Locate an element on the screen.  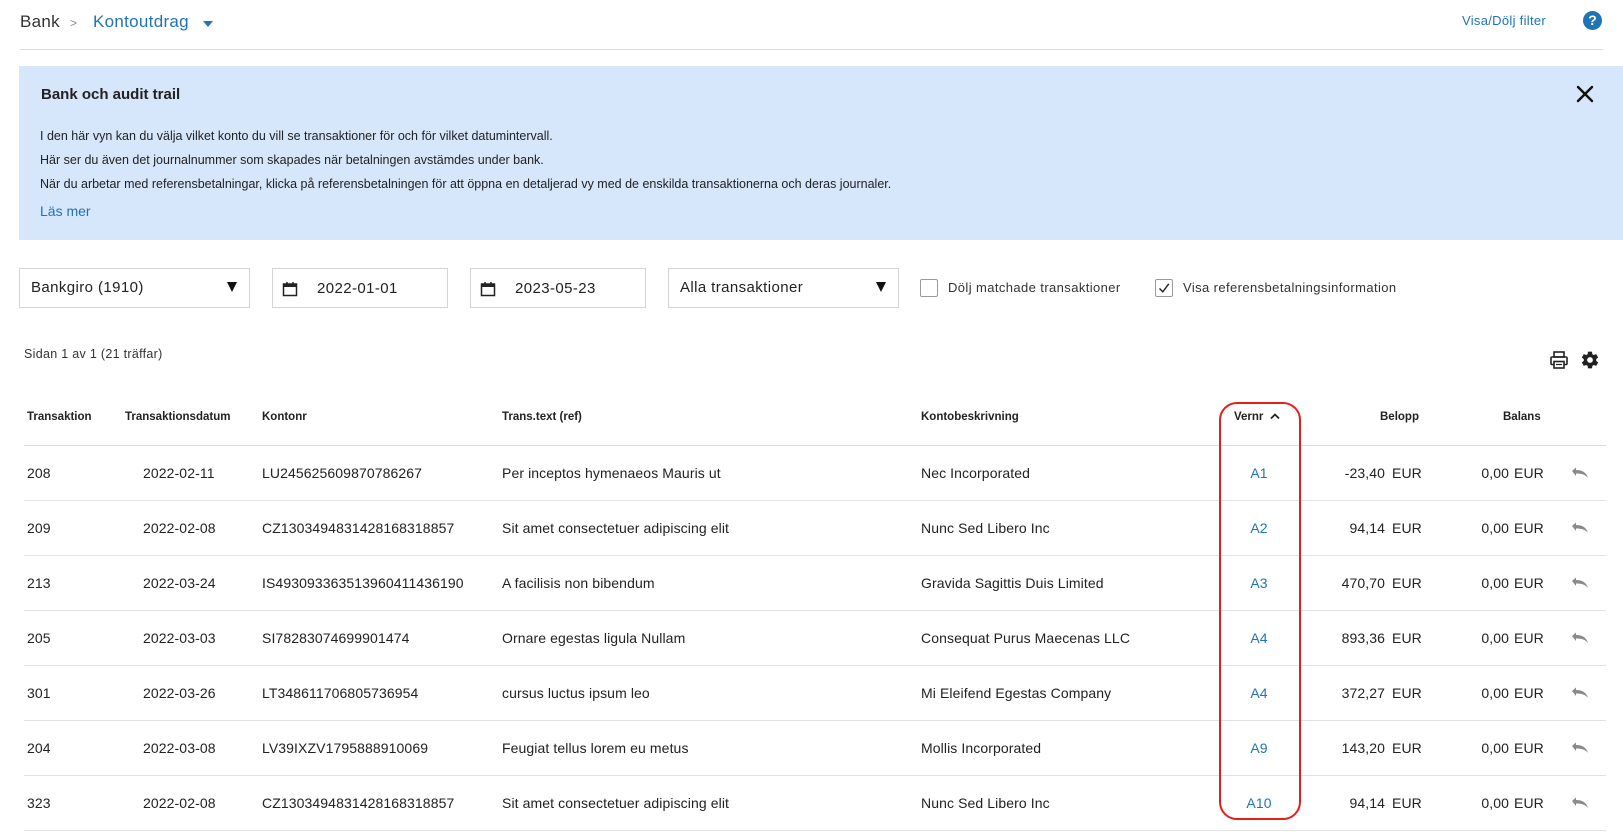
date-from-field: 2022-01-01 is located at coordinates (360, 288).